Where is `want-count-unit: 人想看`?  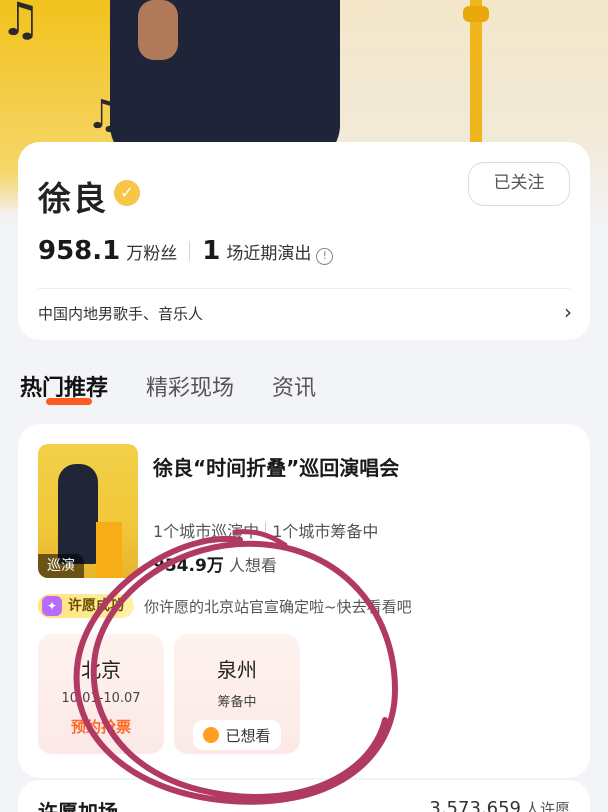 want-count-unit: 人想看 is located at coordinates (252, 565).